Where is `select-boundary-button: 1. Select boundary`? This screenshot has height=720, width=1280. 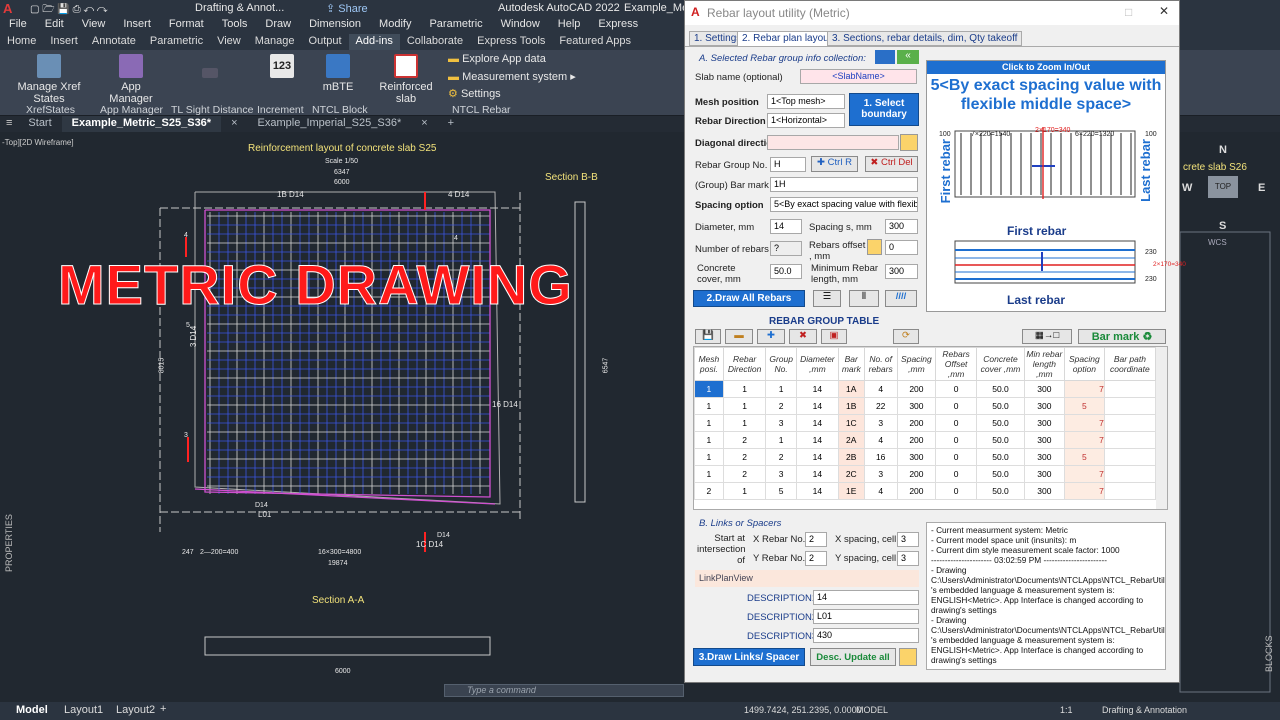
select-boundary-button: 1. Select boundary is located at coordinates (884, 109).